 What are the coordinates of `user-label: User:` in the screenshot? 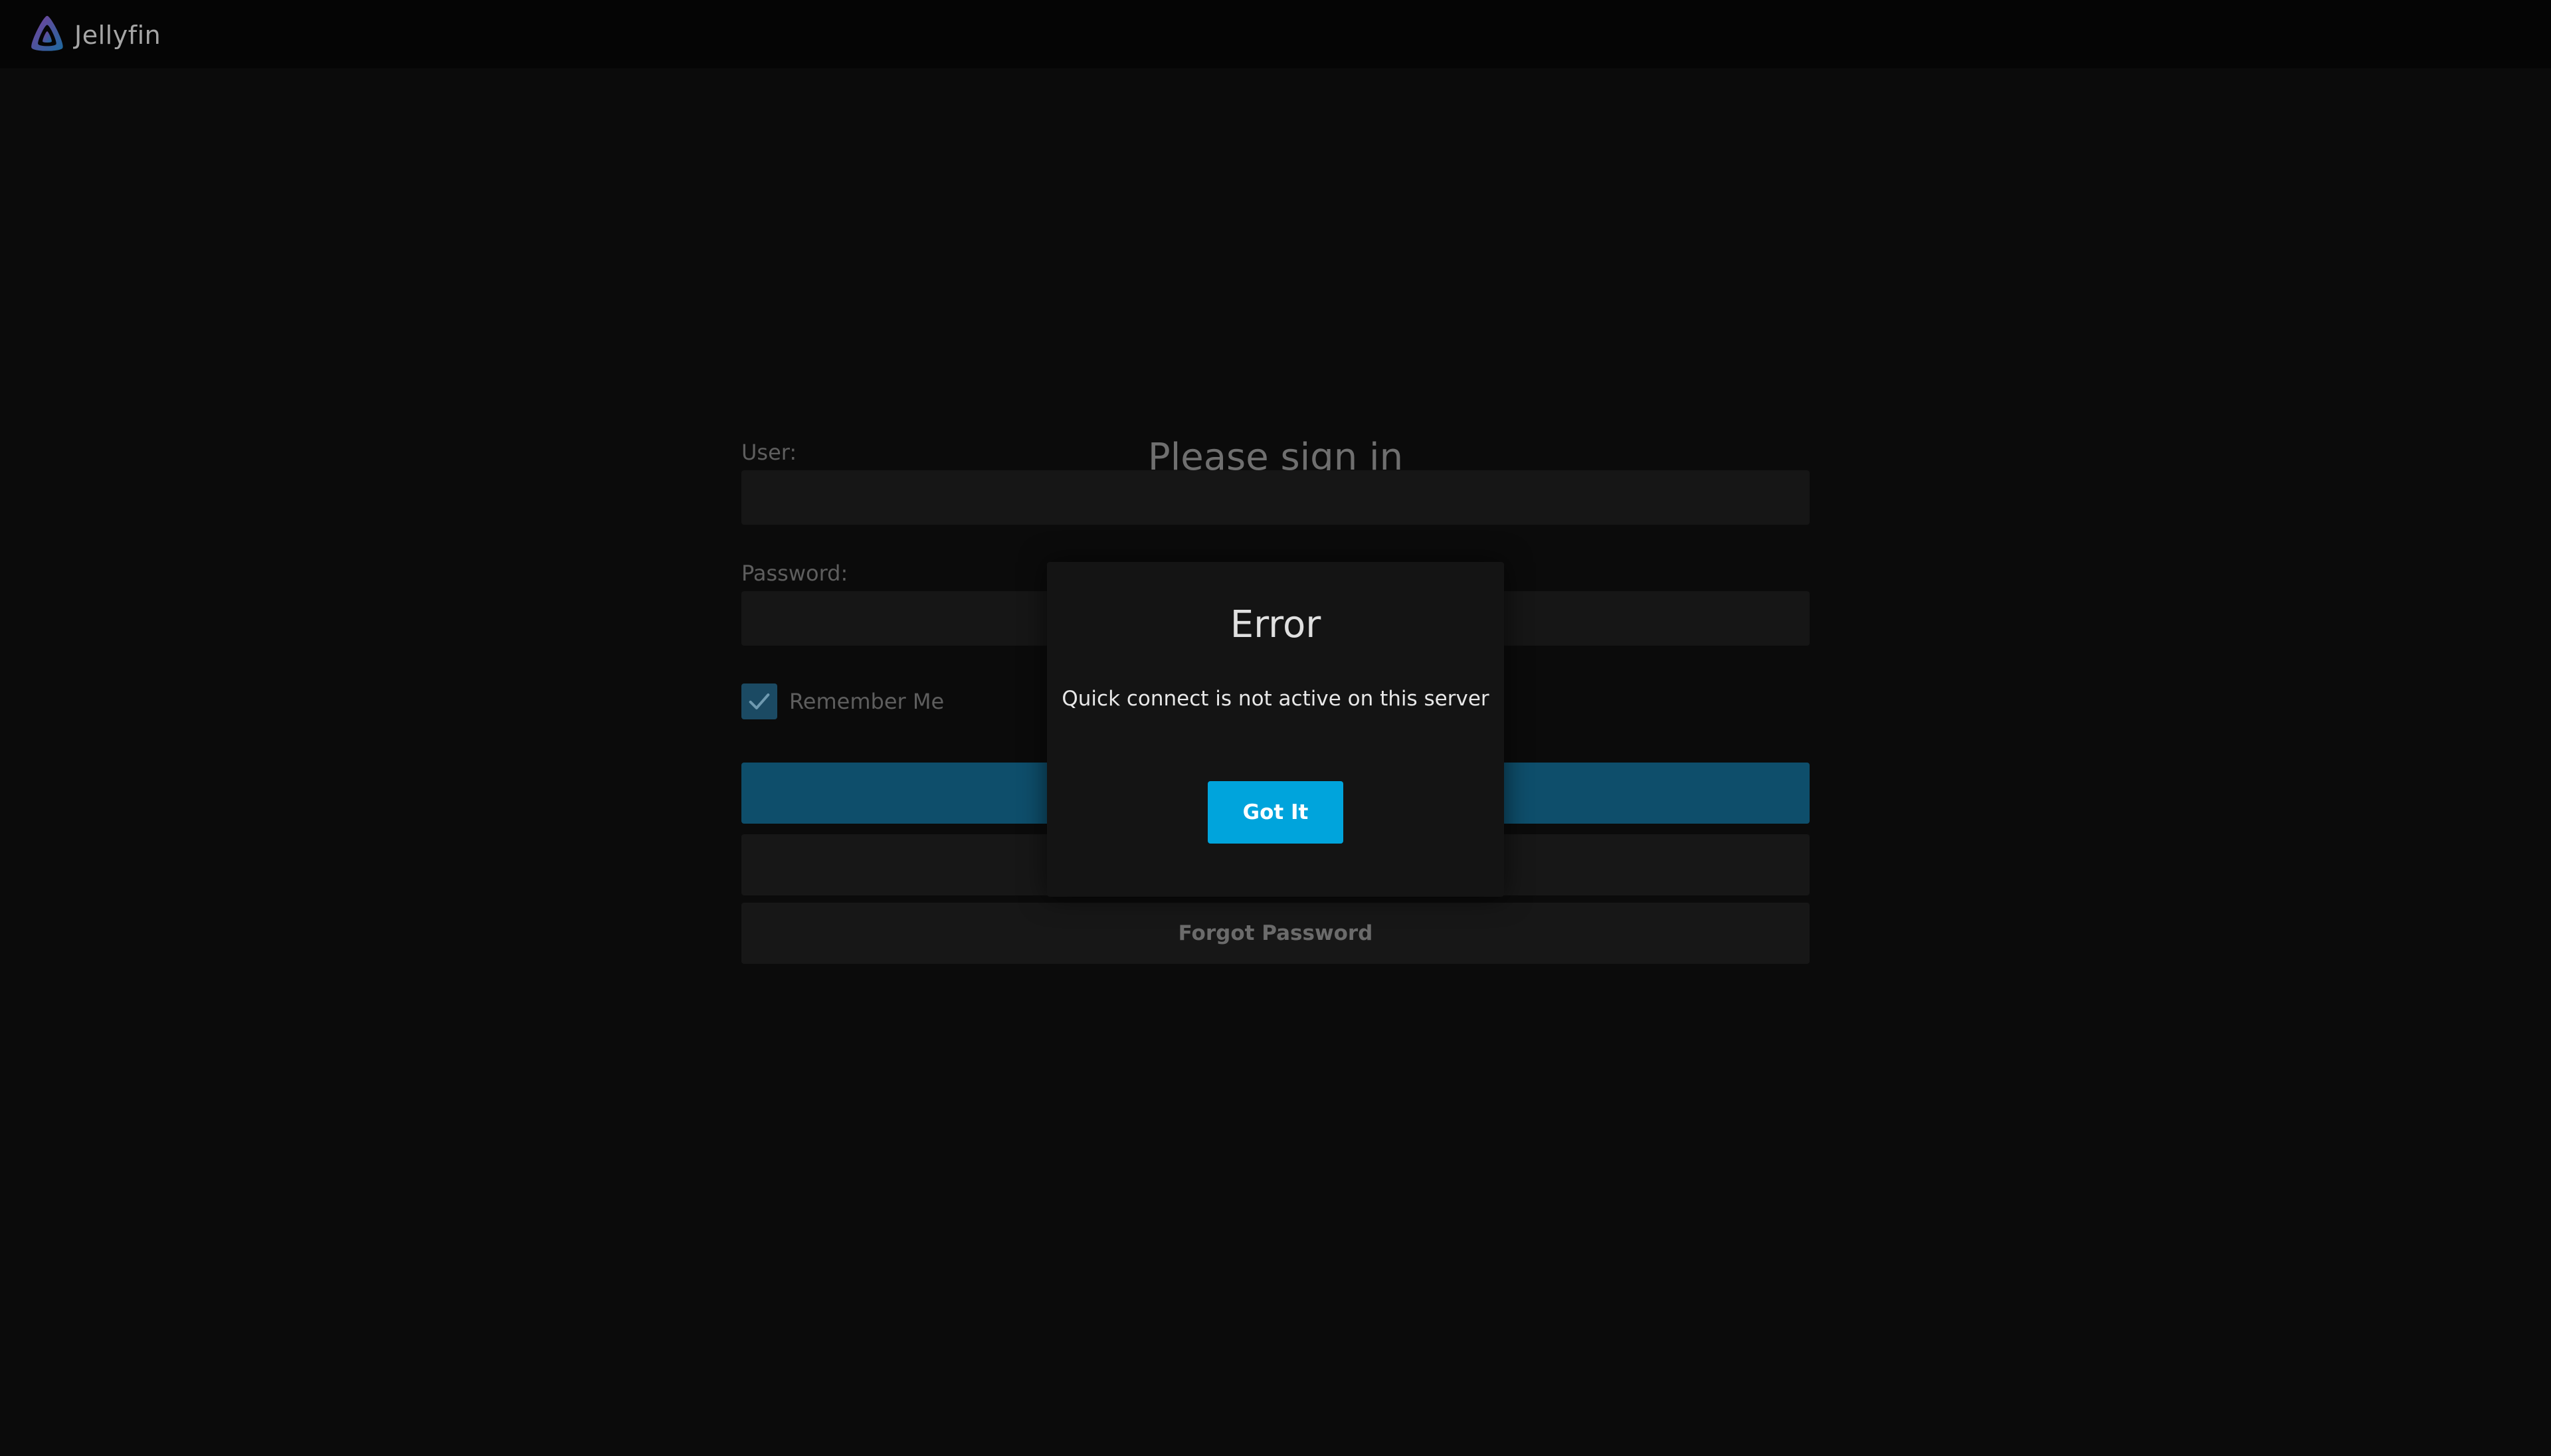 It's located at (769, 452).